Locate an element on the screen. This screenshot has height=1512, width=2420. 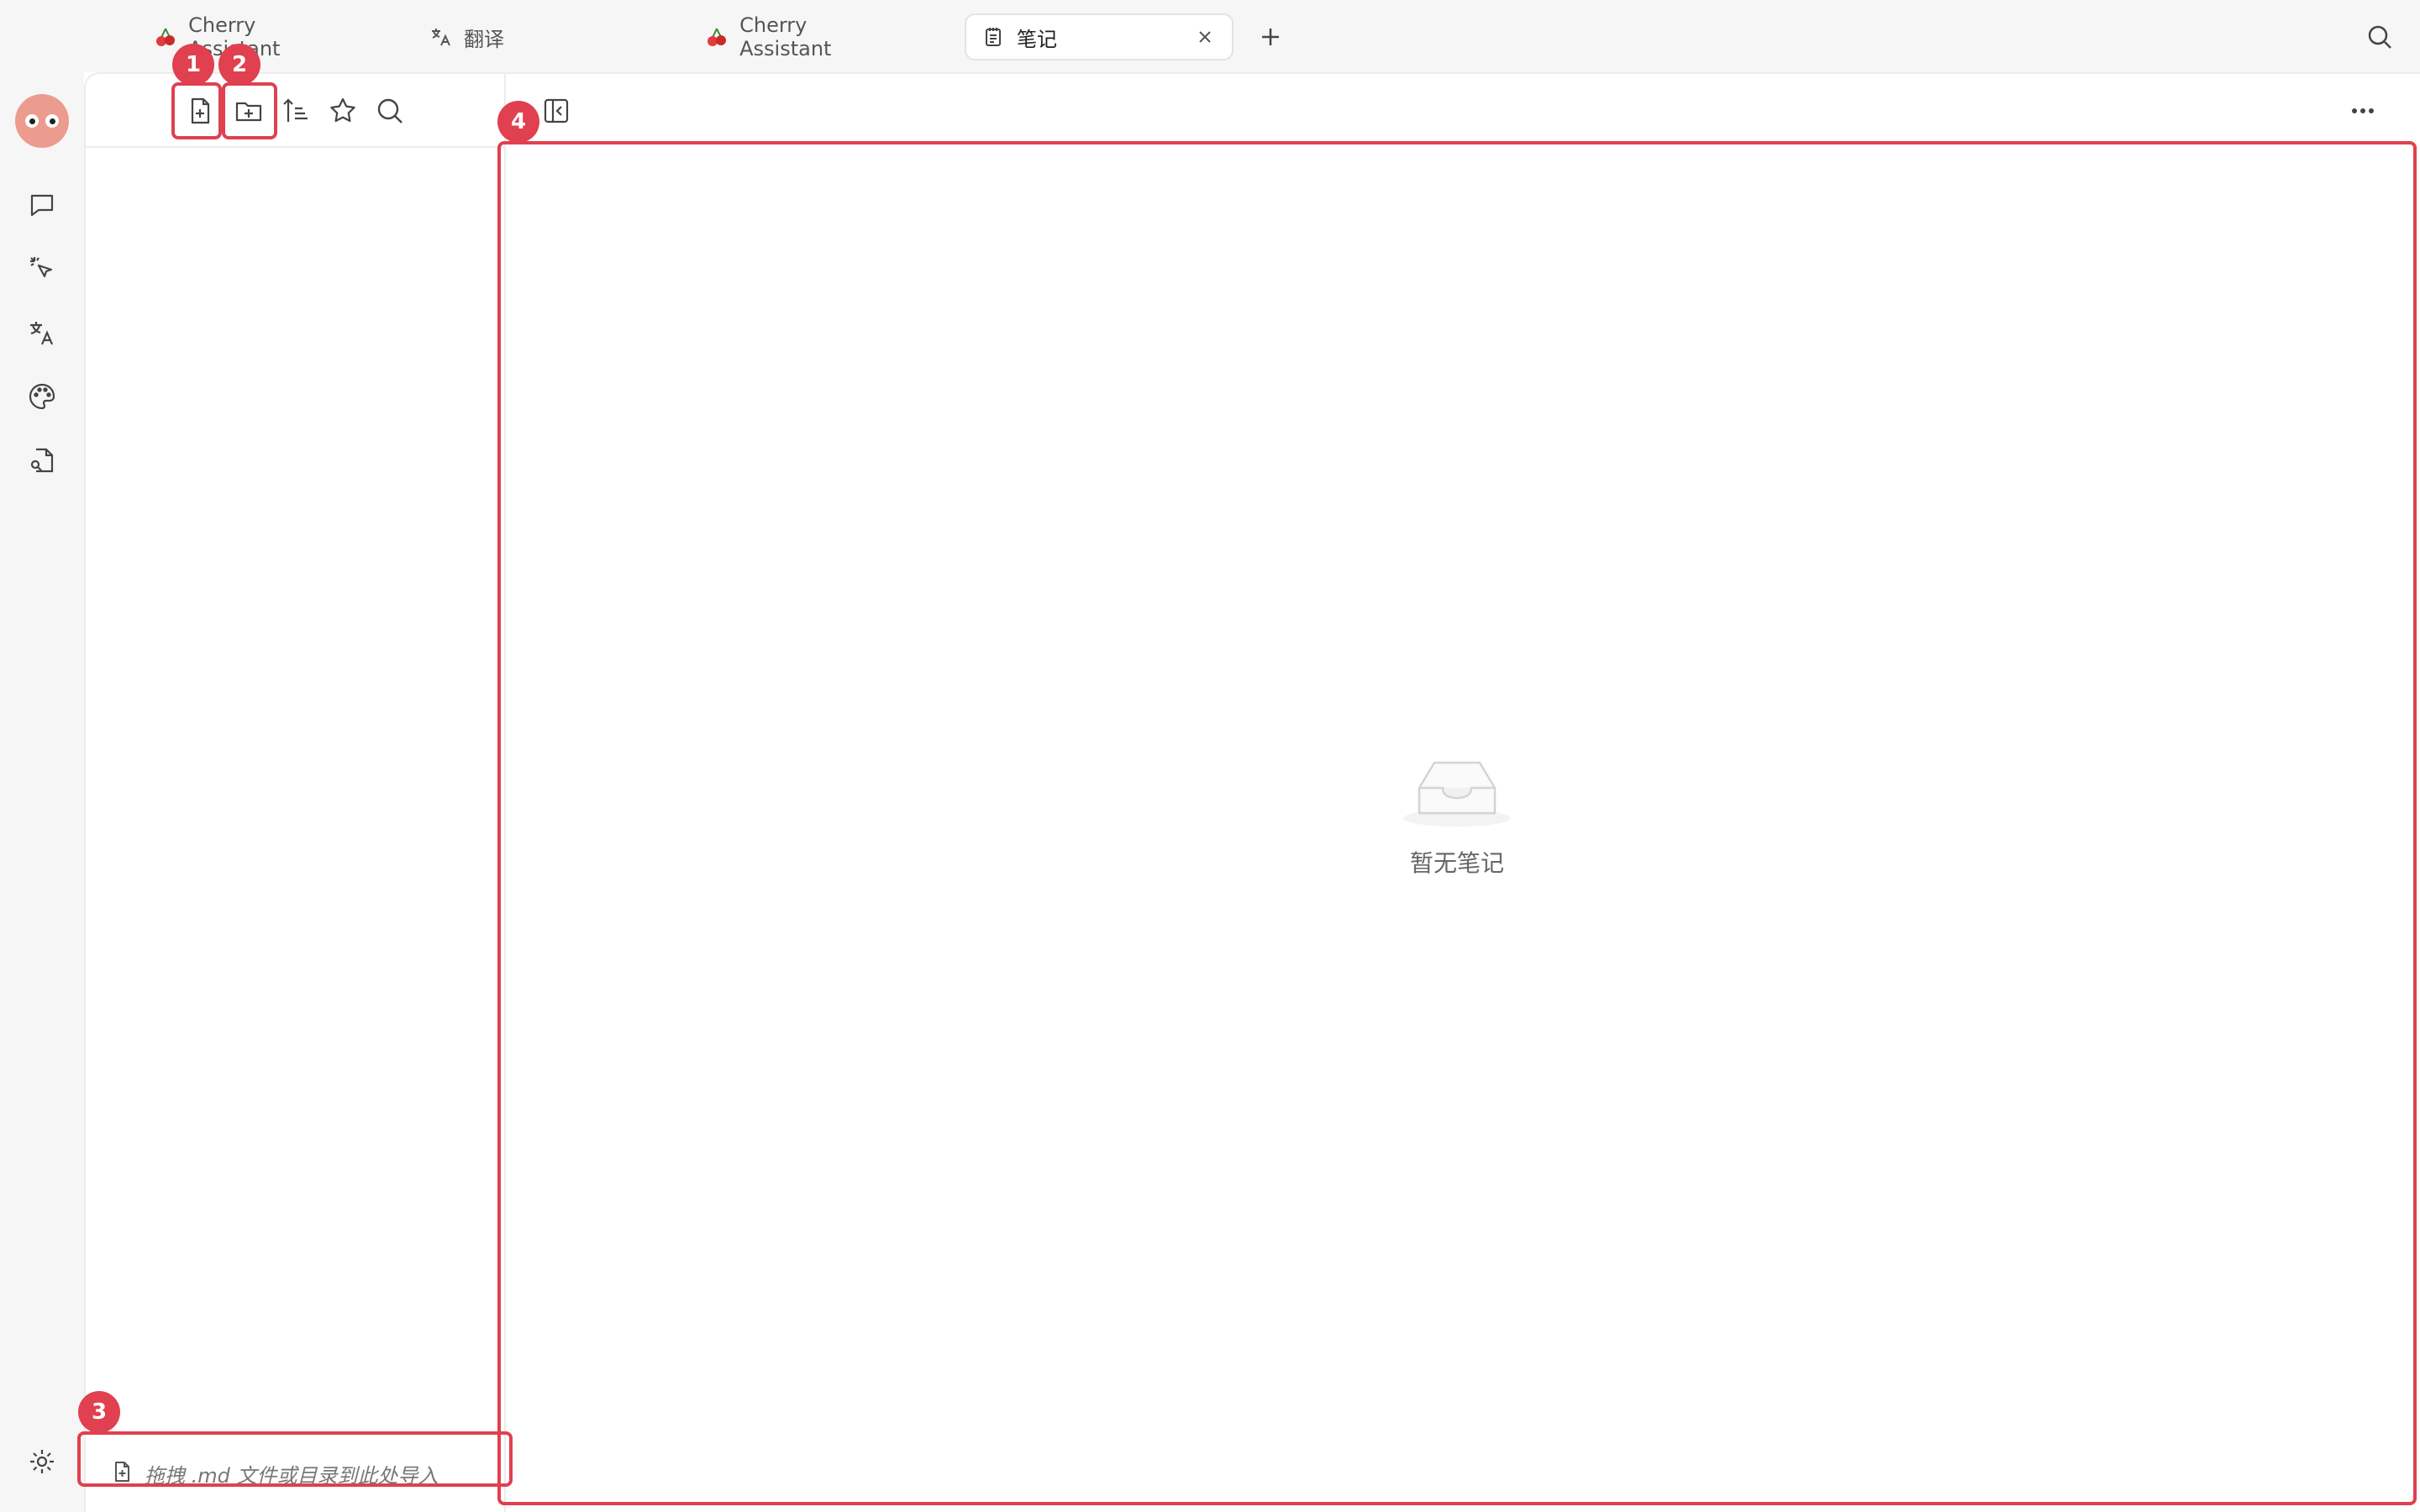
tab-label: 翻译 is located at coordinates (484, 39).